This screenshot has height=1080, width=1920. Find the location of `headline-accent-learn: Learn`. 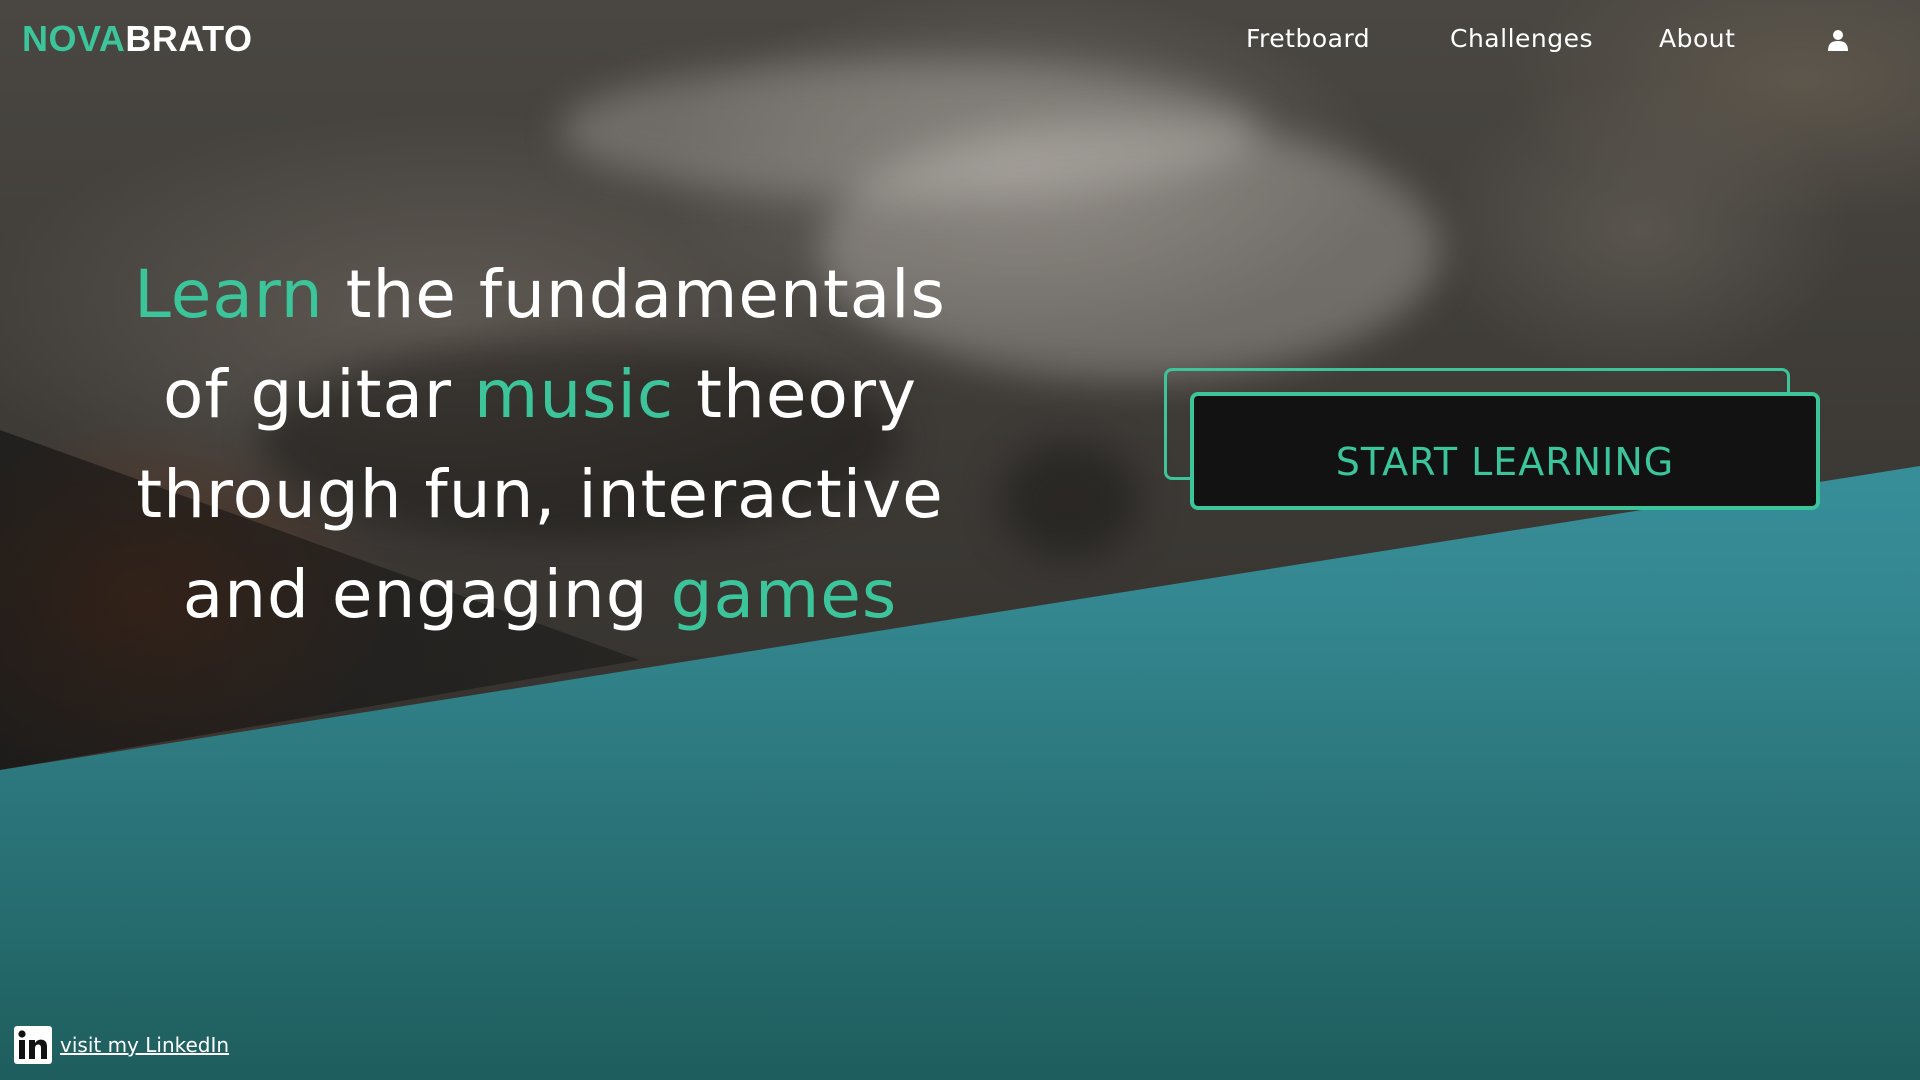

headline-accent-learn: Learn is located at coordinates (229, 294).